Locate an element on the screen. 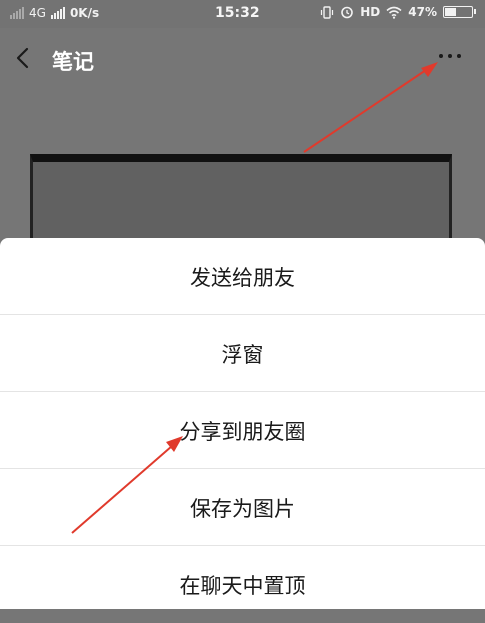  menu-item-label: 发送给朋友 is located at coordinates (242, 277).